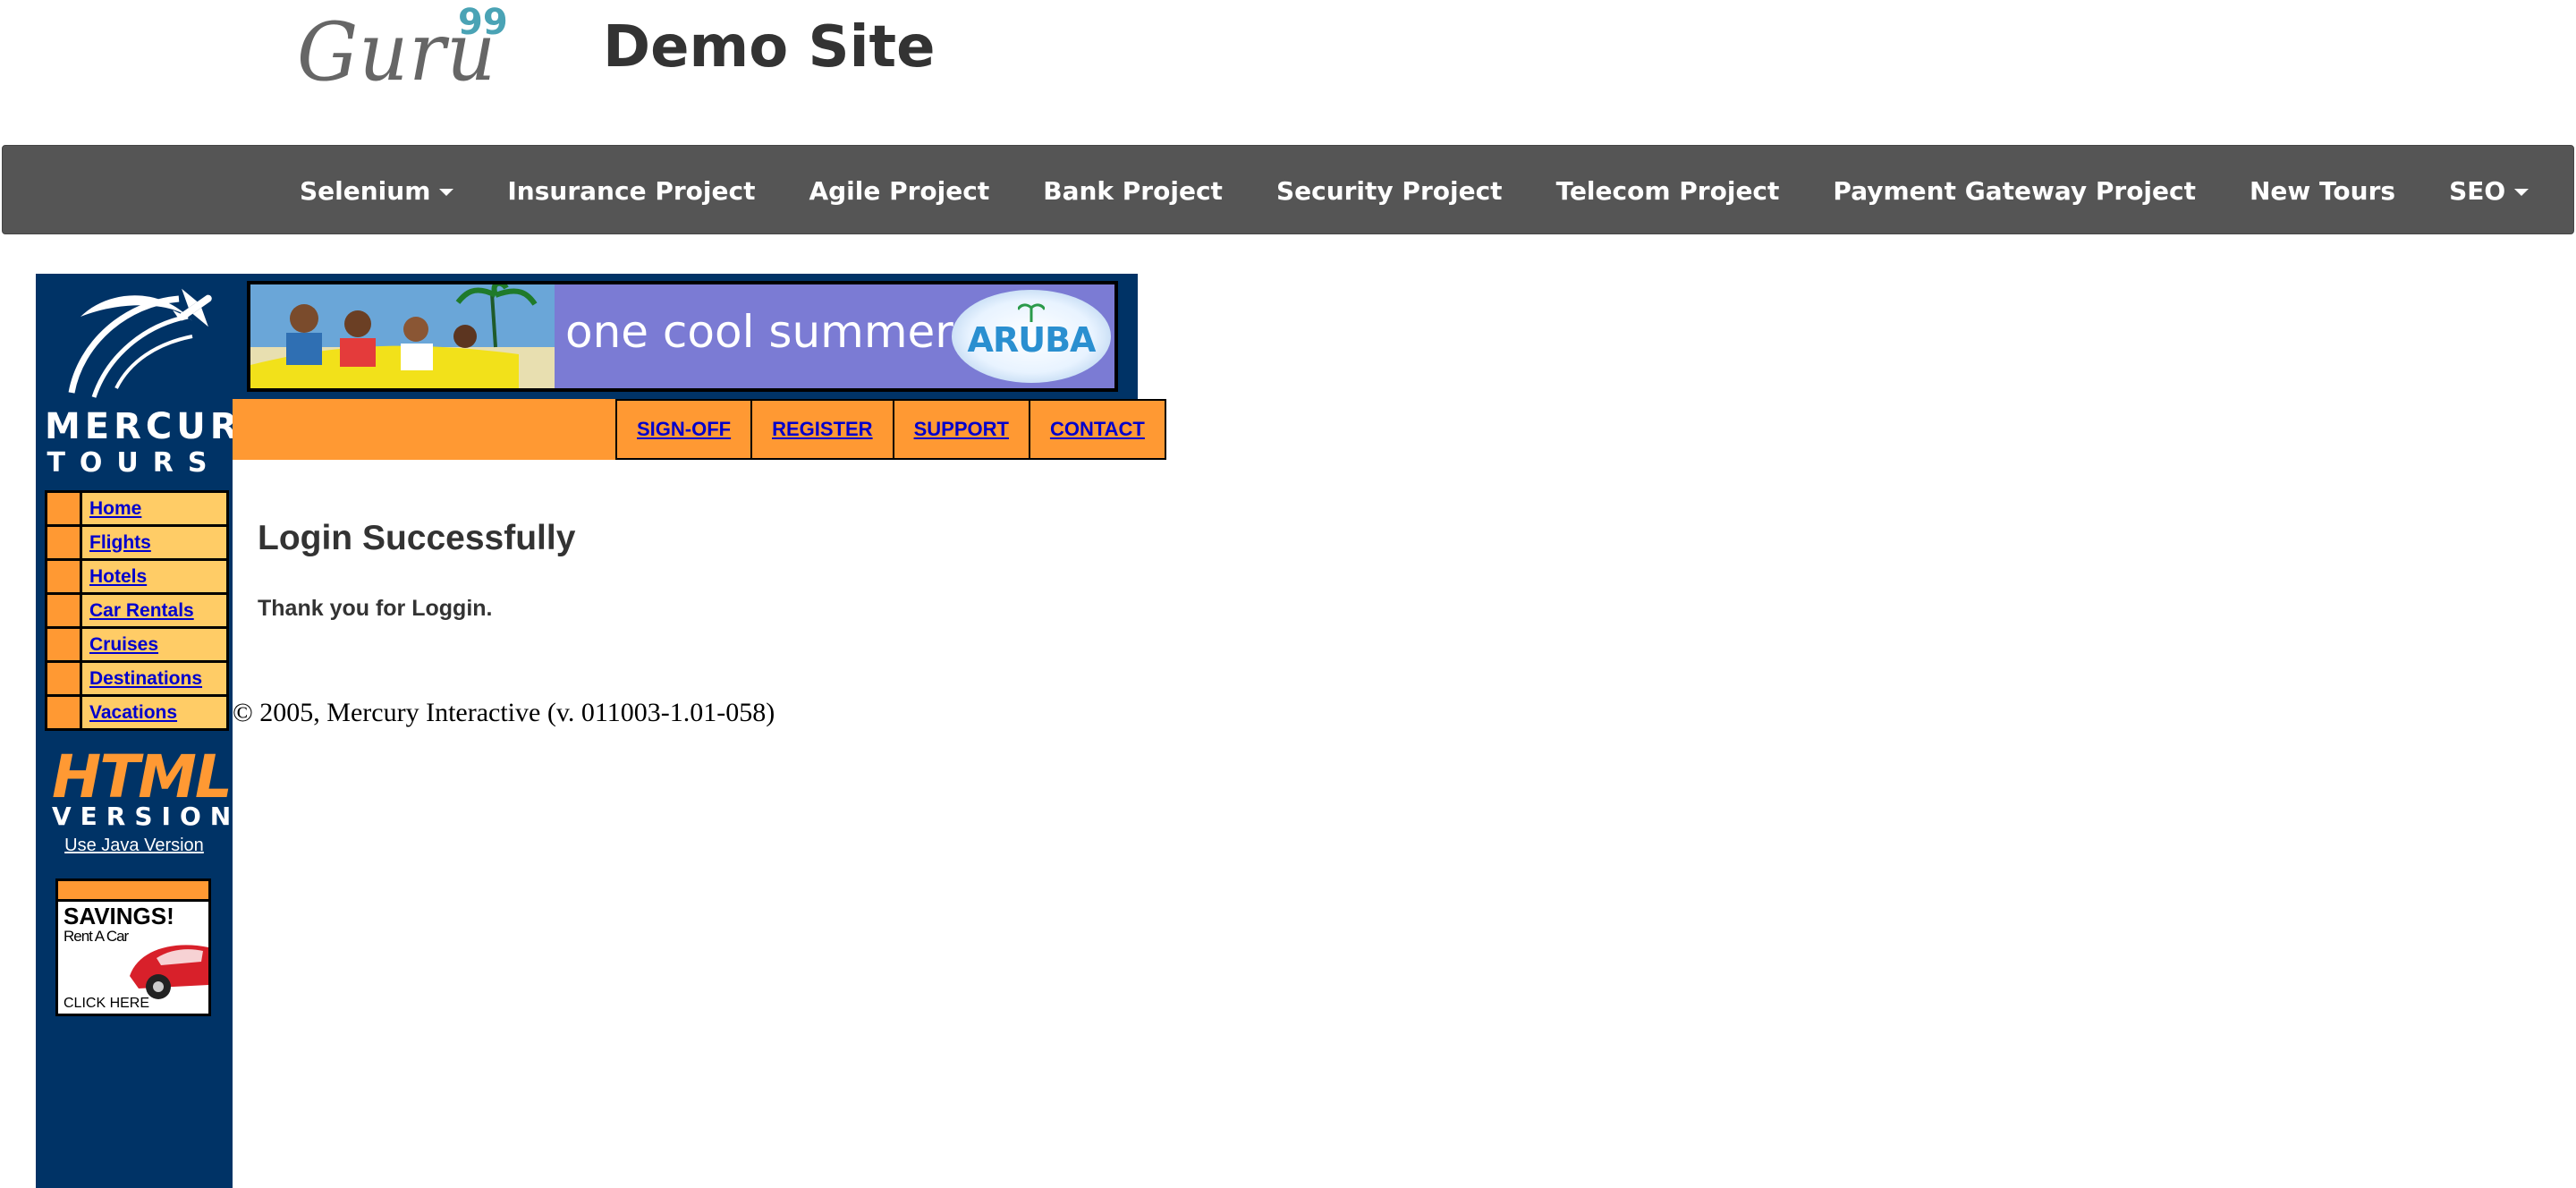  I want to click on beach-photo-icon, so click(402, 336).